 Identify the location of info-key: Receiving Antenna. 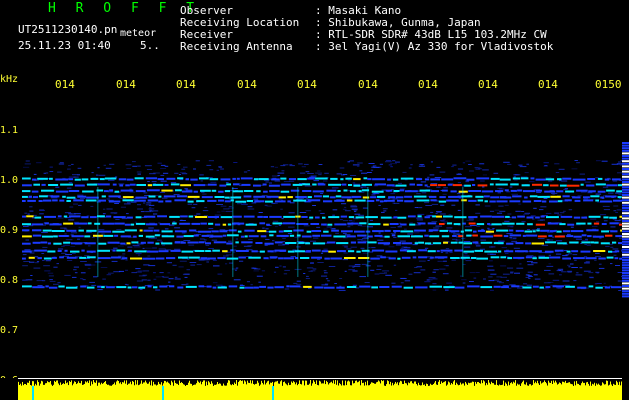
(236, 46).